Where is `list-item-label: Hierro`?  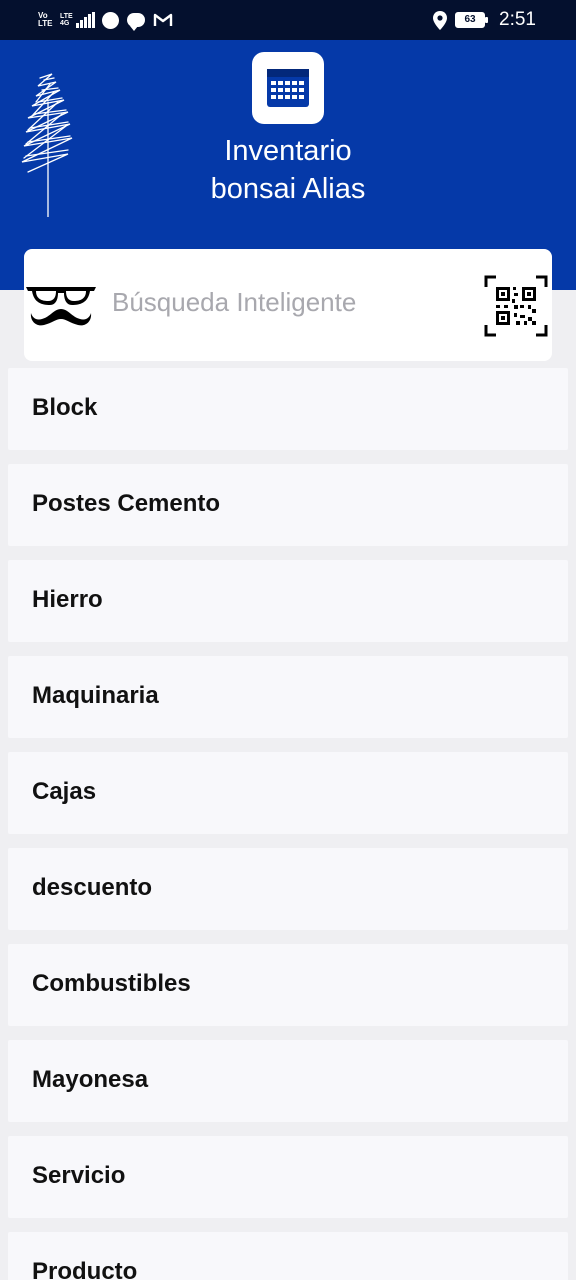
list-item-label: Hierro is located at coordinates (67, 599).